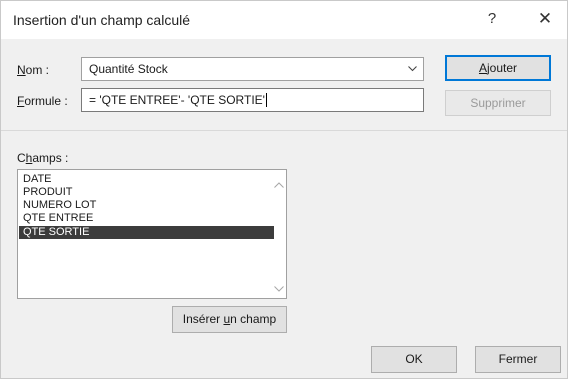 The image size is (568, 379). Describe the element at coordinates (146, 179) in the screenshot. I see `list-item-date: DATE` at that location.